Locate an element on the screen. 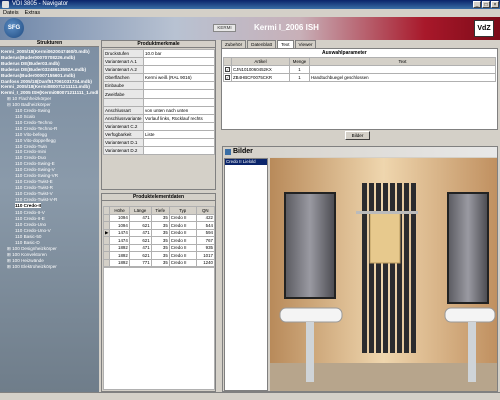 Image resolution: width=500 pixels, height=400 pixels. tab-zubehör: Zubehör is located at coordinates (234, 44).